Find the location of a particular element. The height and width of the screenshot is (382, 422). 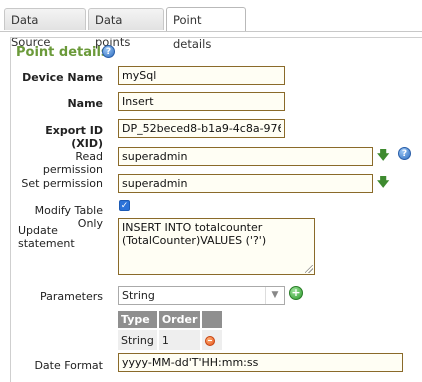

row-order-cell: 1 is located at coordinates (179, 340).